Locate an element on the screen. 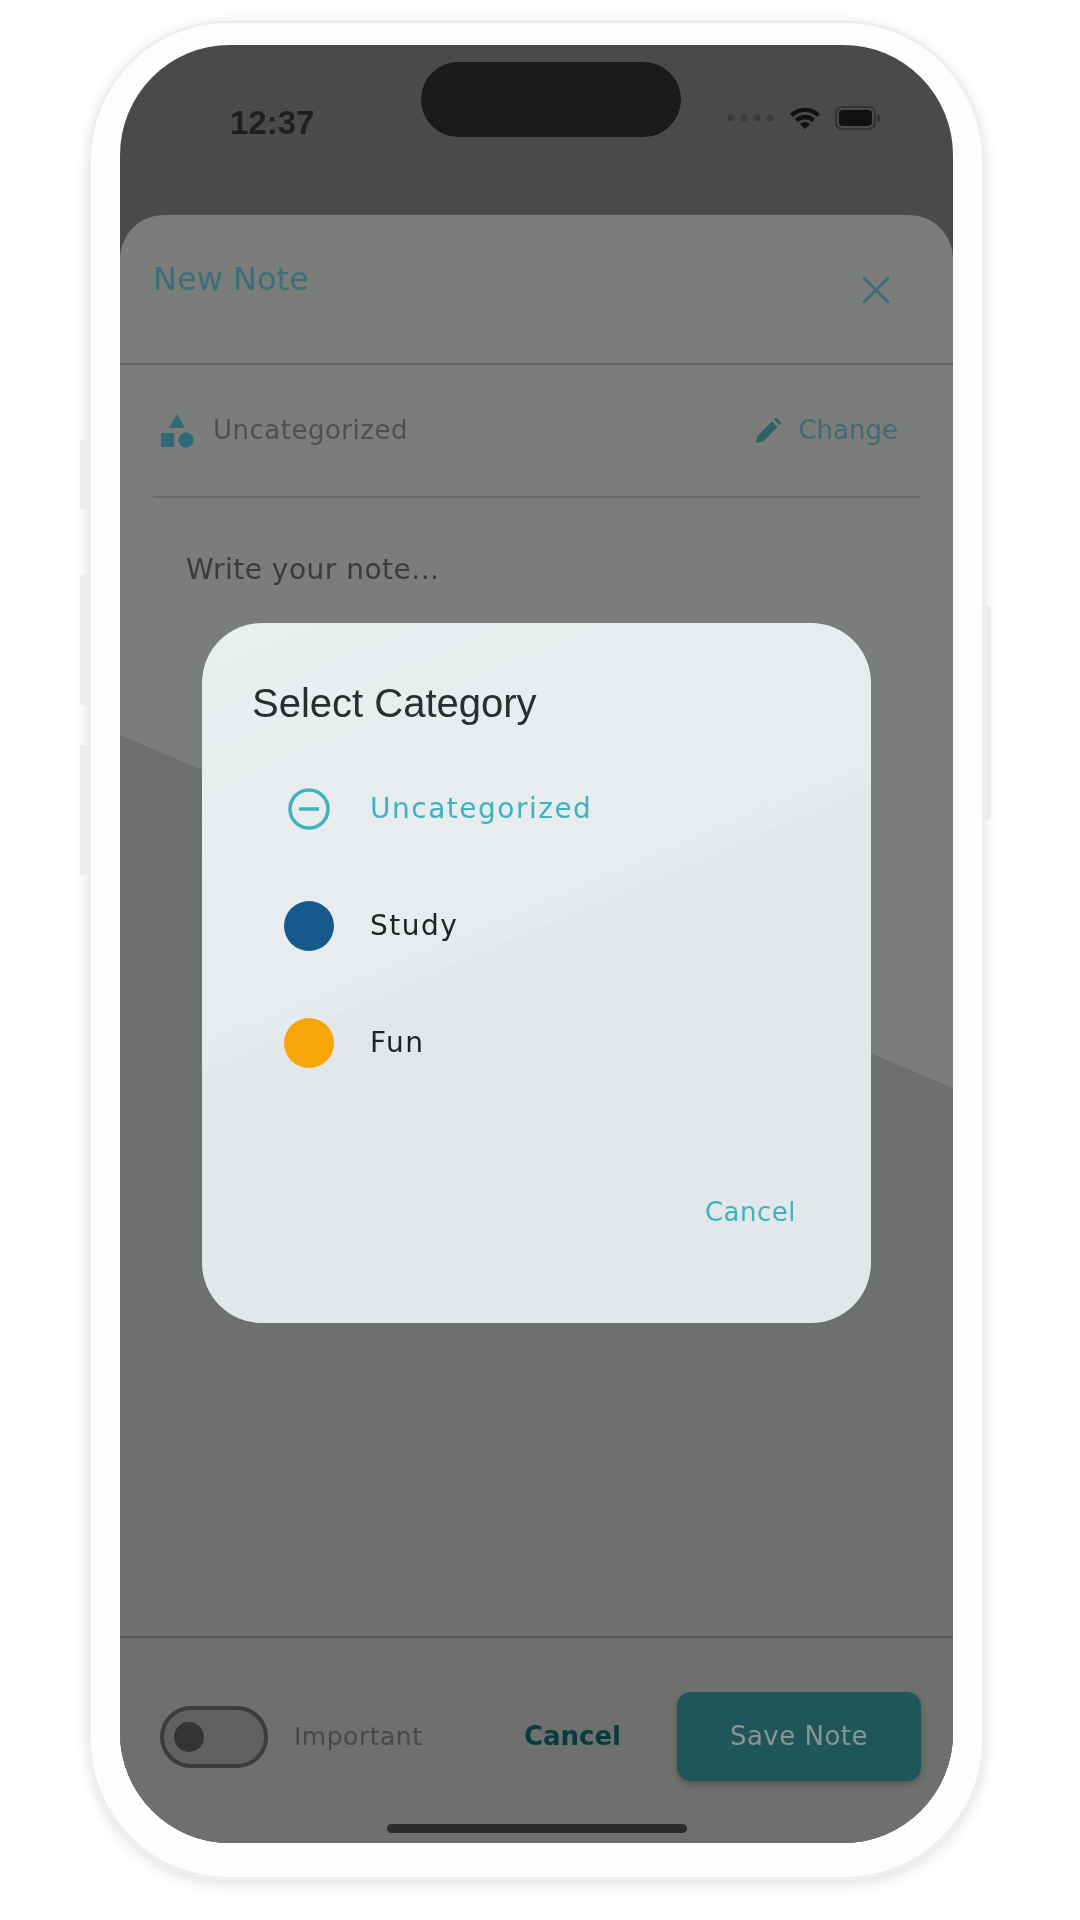 The height and width of the screenshot is (1920, 1080). wifi-icon is located at coordinates (805, 118).